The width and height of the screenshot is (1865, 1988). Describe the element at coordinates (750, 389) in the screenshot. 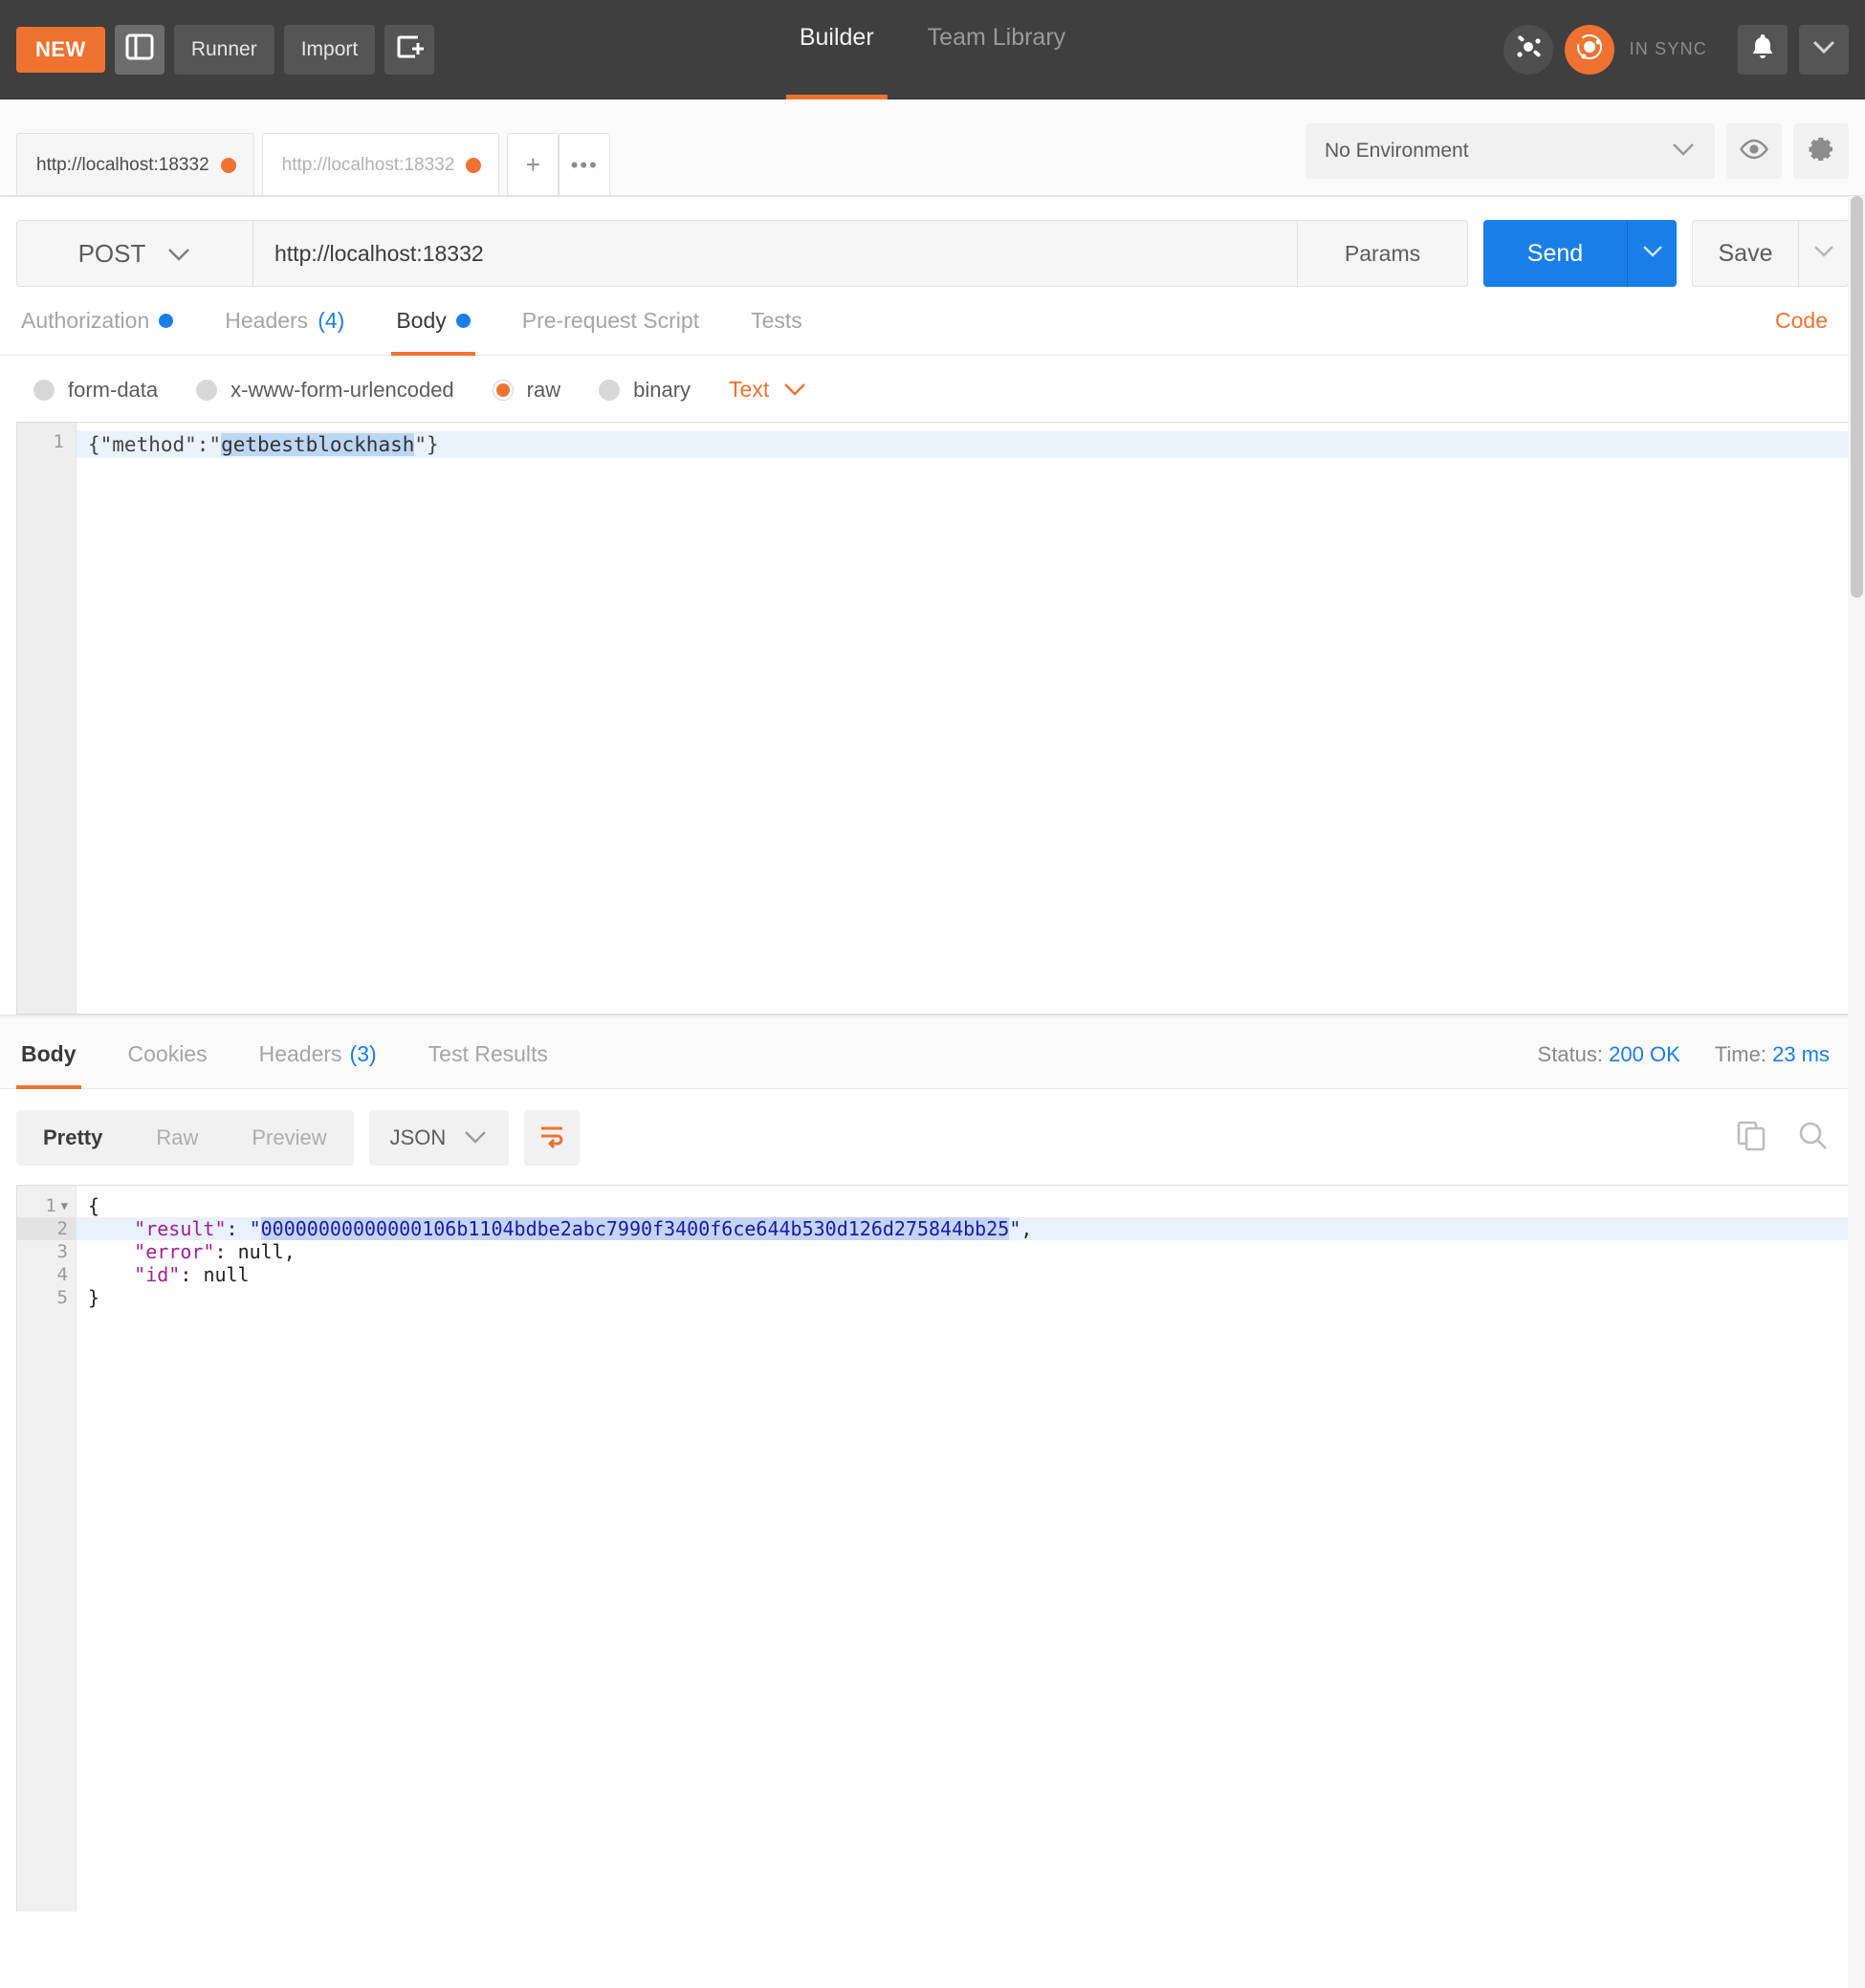

I see `raw-format-label: Text` at that location.